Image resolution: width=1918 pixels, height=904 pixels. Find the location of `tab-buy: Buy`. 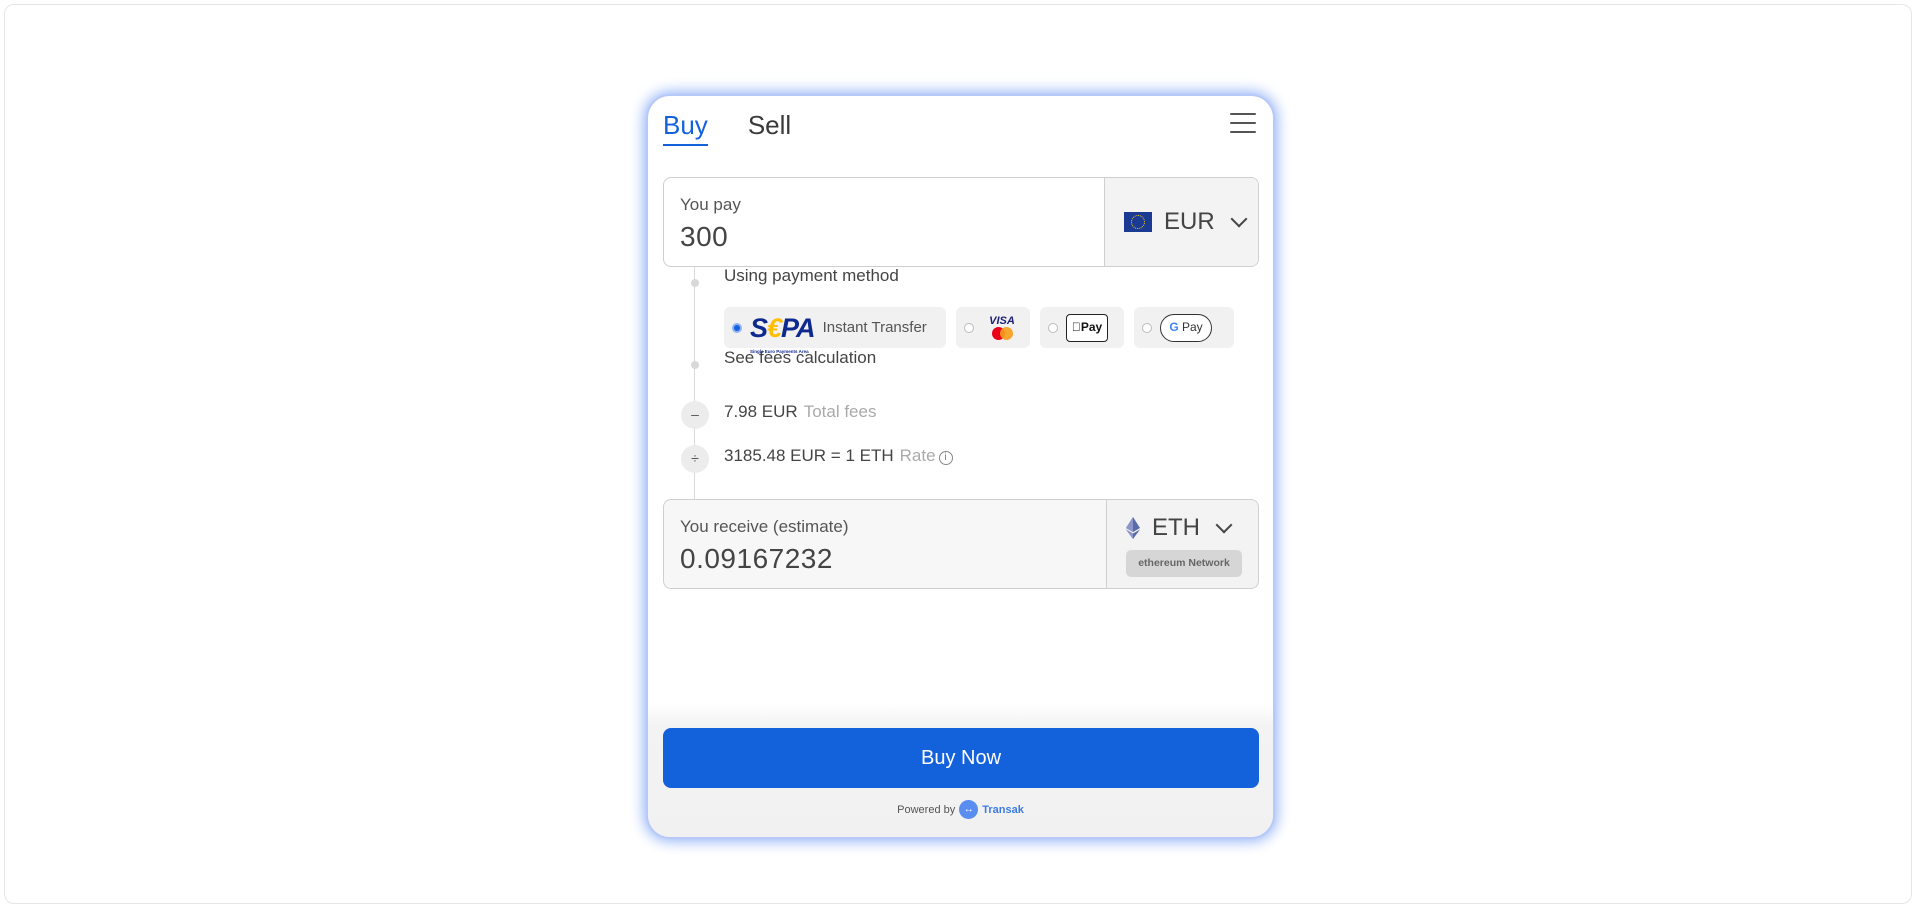

tab-buy: Buy is located at coordinates (685, 128).